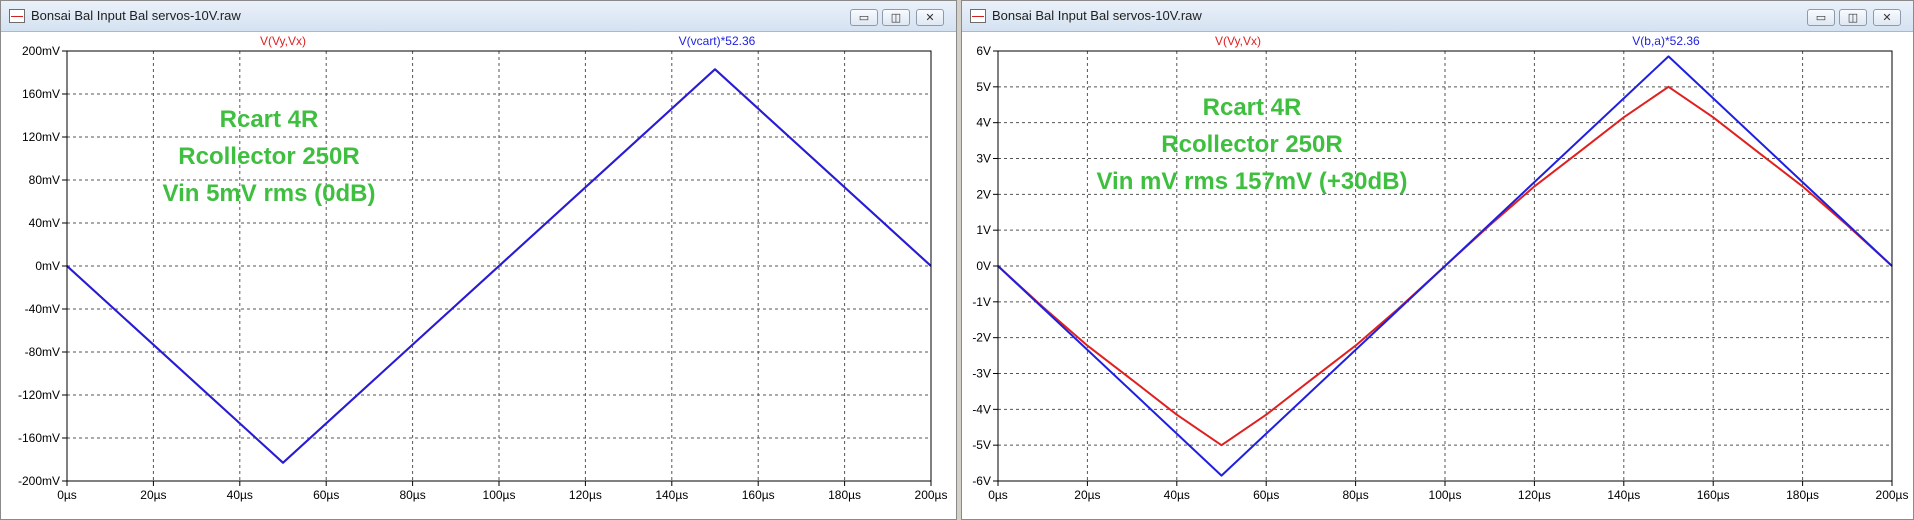  I want to click on y-tick-label: -3V, so click(981, 374).